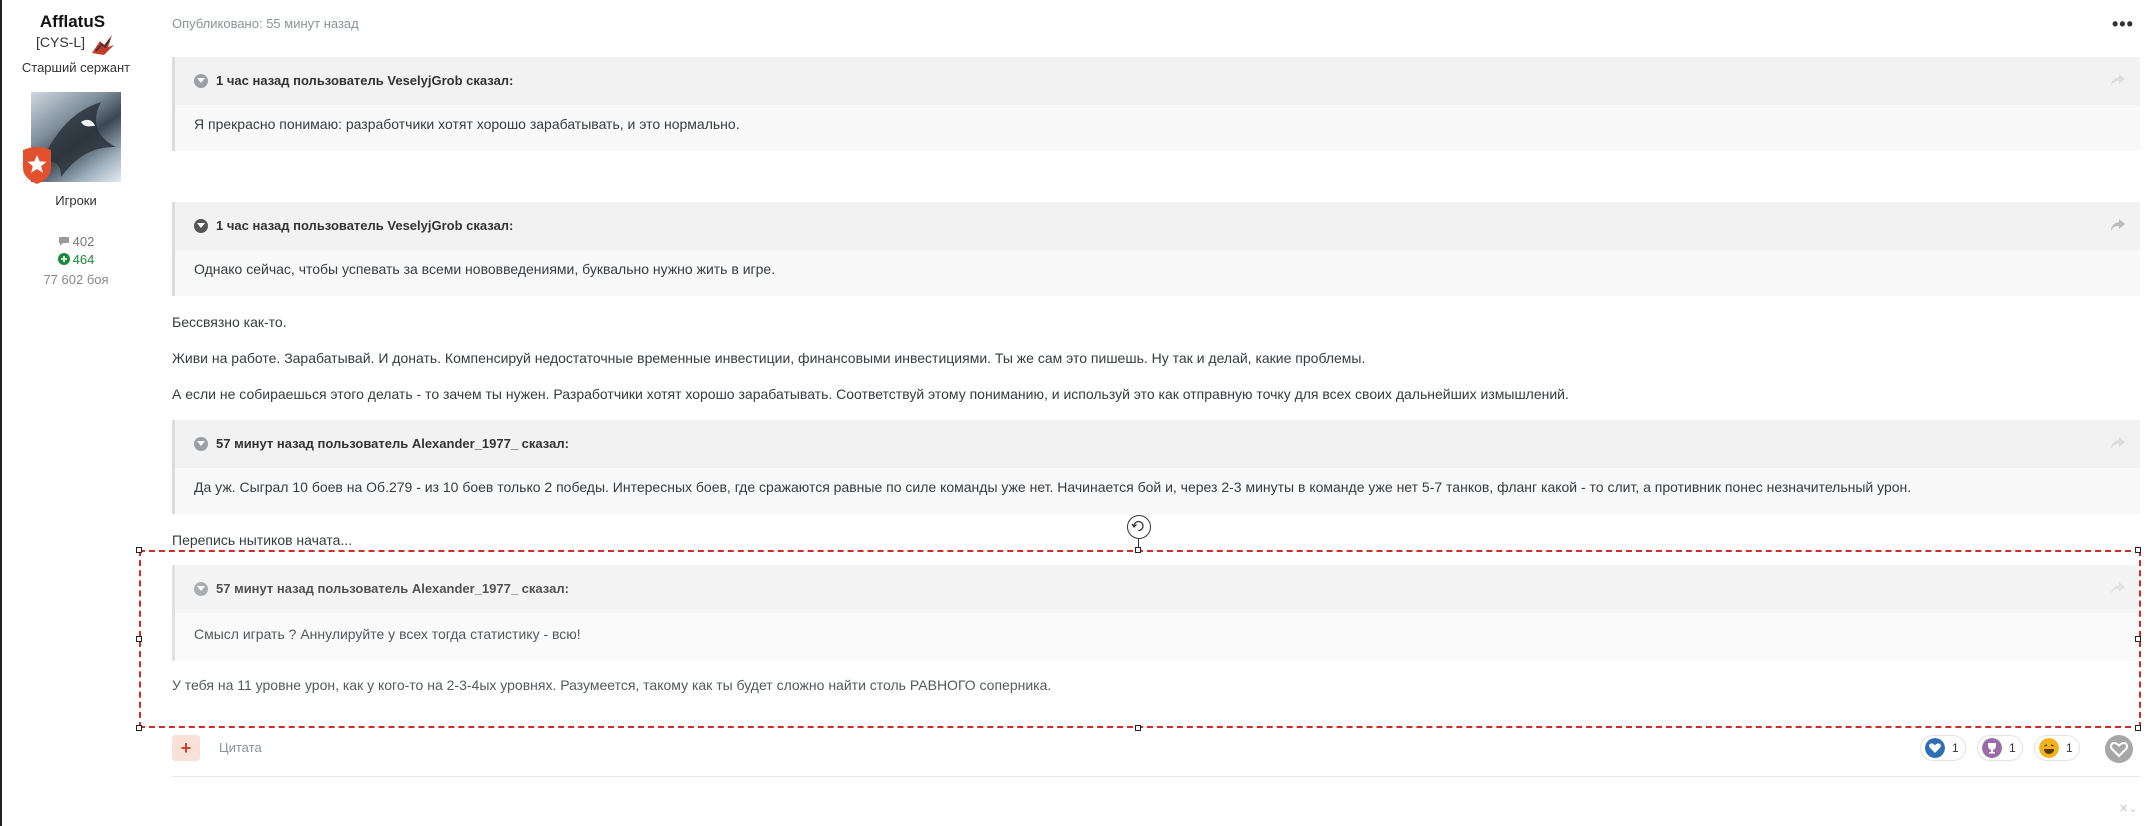 This screenshot has height=826, width=2149. I want to click on window-left-border, so click(1, 413).